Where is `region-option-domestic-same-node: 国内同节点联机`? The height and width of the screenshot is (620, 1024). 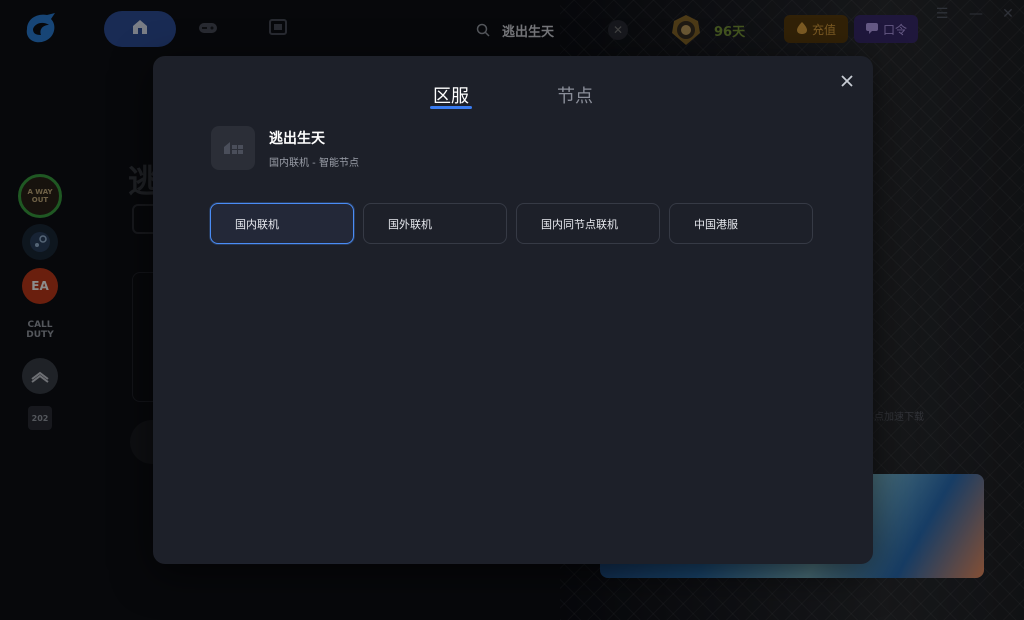
region-option-domestic-same-node: 国内同节点联机 is located at coordinates (588, 223).